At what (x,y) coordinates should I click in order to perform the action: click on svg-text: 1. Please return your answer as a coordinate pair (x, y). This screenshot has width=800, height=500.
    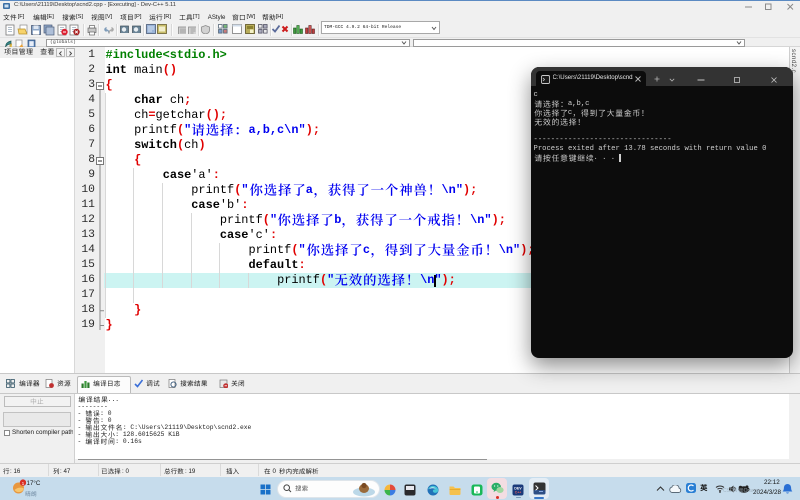
    Looking at the image, I should click on (23, 483).